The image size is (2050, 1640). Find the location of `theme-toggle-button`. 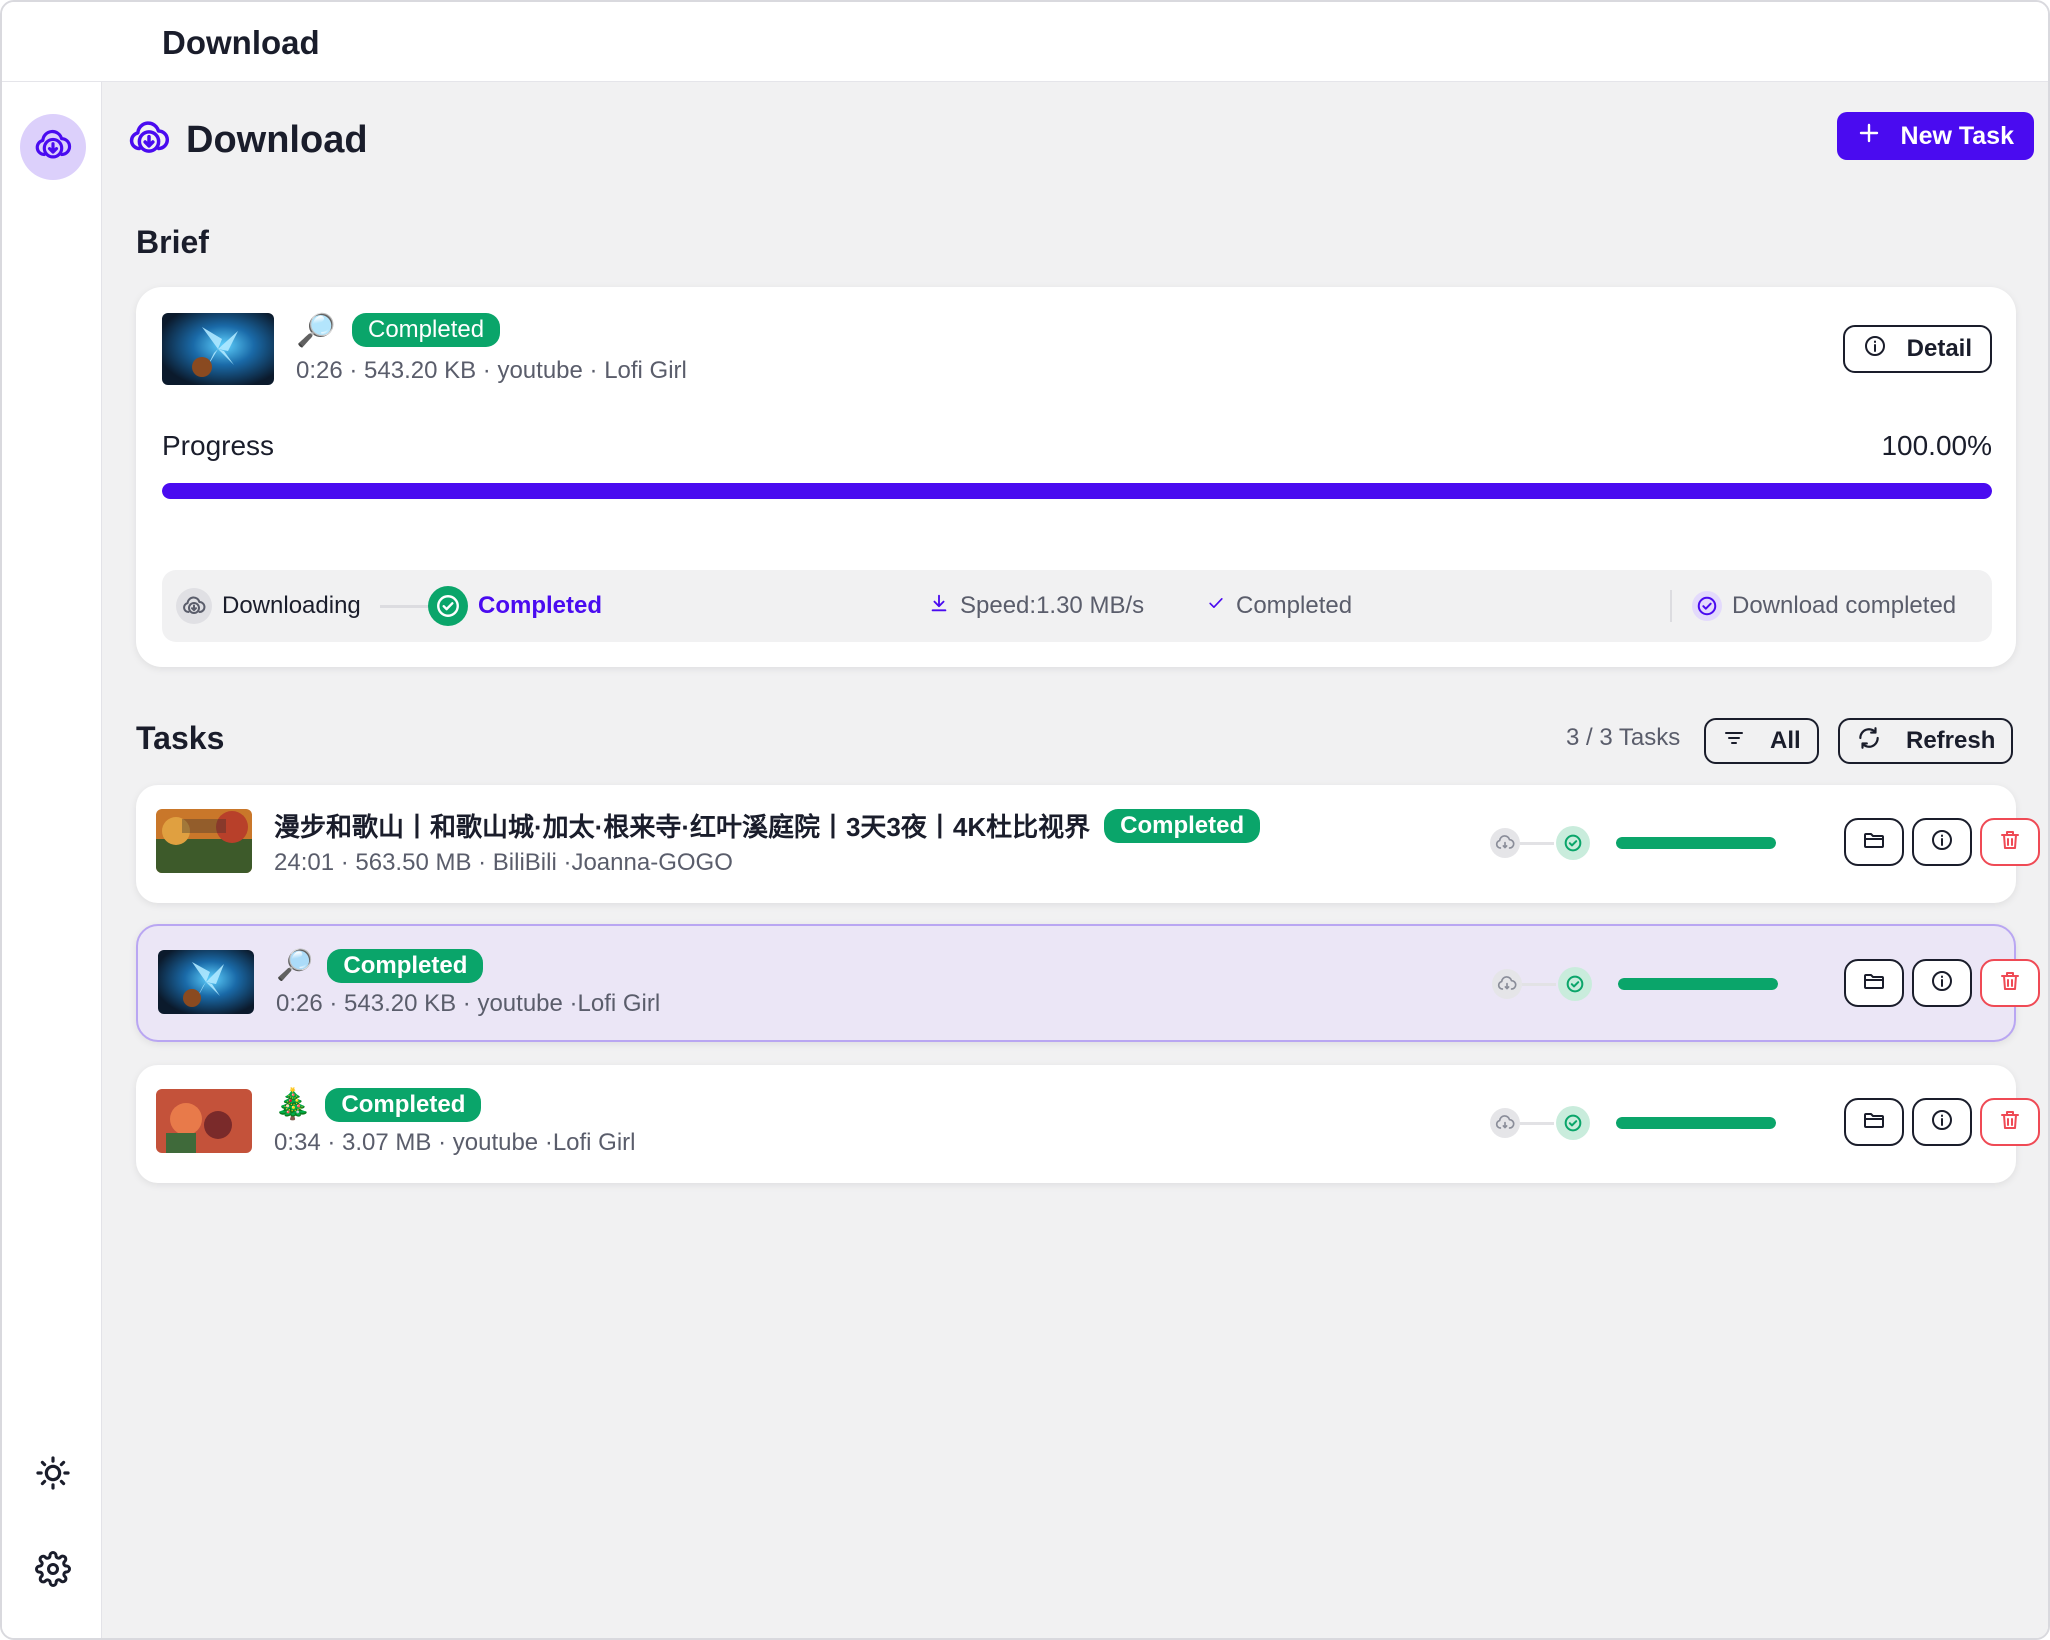

theme-toggle-button is located at coordinates (53, 1475).